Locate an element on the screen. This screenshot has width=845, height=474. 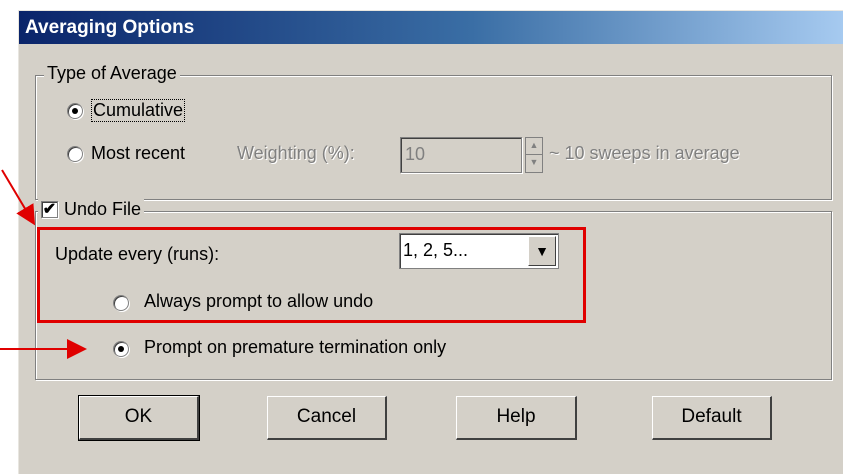
type-of-average-legend: Type of Average is located at coordinates (112, 73).